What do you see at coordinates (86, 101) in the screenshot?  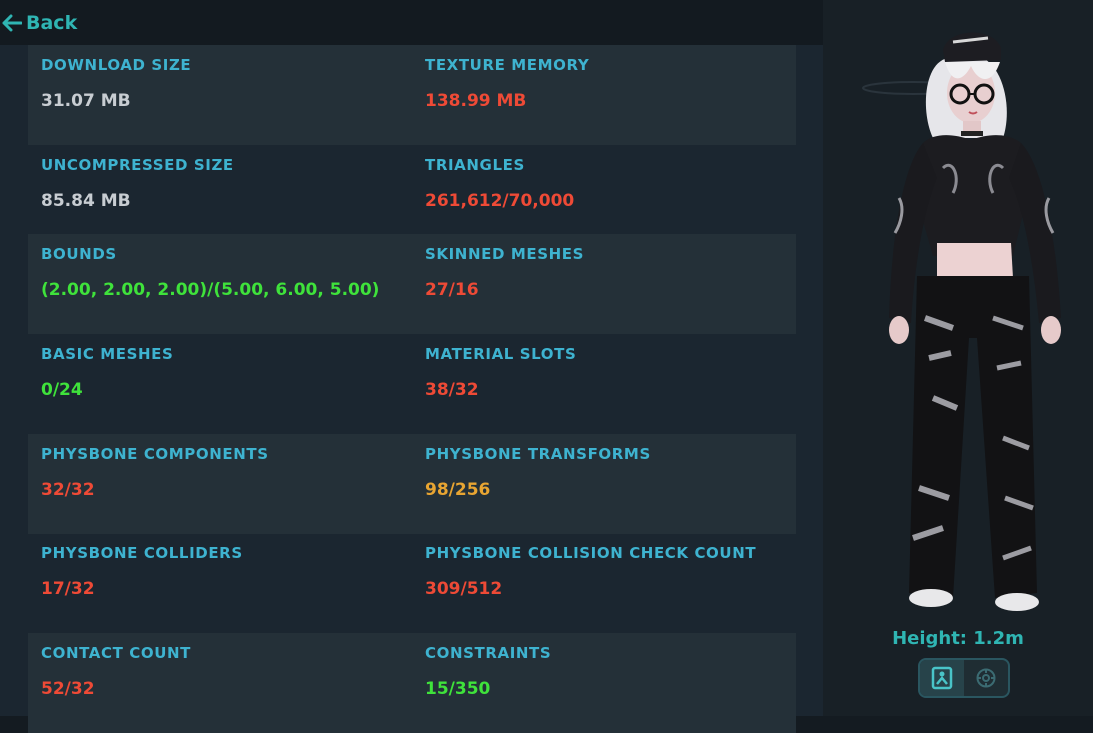 I see `stat-value: 31.07 MB` at bounding box center [86, 101].